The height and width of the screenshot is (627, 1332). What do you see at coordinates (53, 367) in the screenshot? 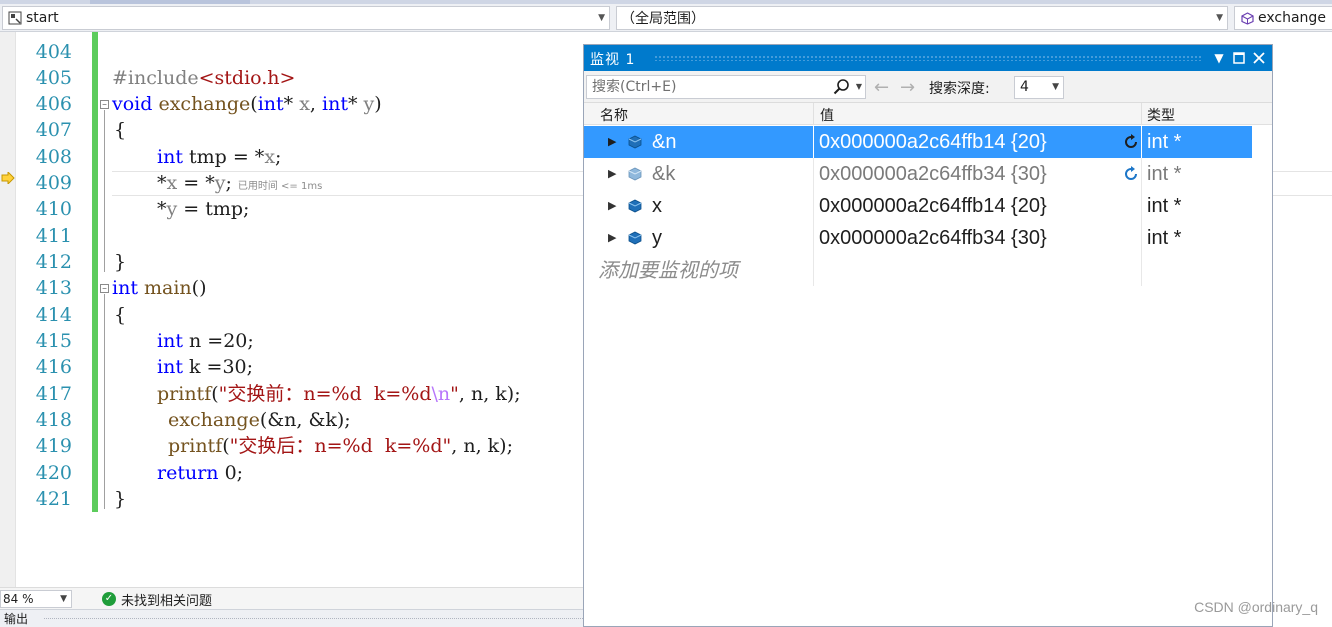
I see `line-number: 416` at bounding box center [53, 367].